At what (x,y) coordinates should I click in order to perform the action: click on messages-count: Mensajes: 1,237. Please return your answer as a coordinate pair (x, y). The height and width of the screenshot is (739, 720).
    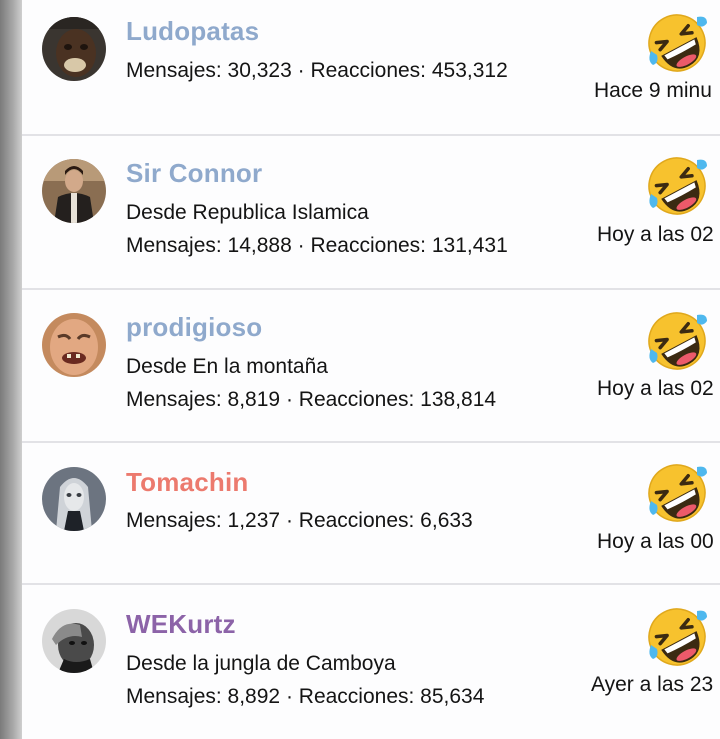
    Looking at the image, I should click on (203, 520).